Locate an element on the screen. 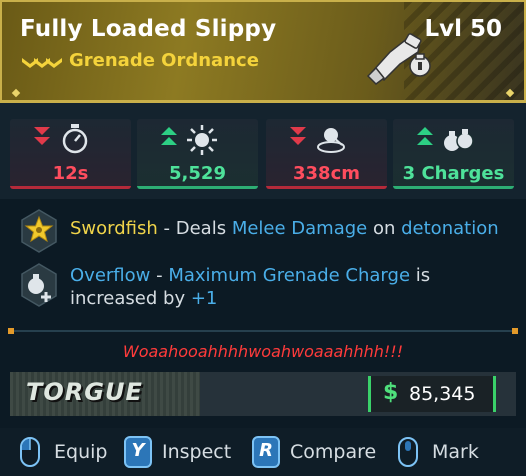  stat-value: 3 Charges is located at coordinates (453, 173).